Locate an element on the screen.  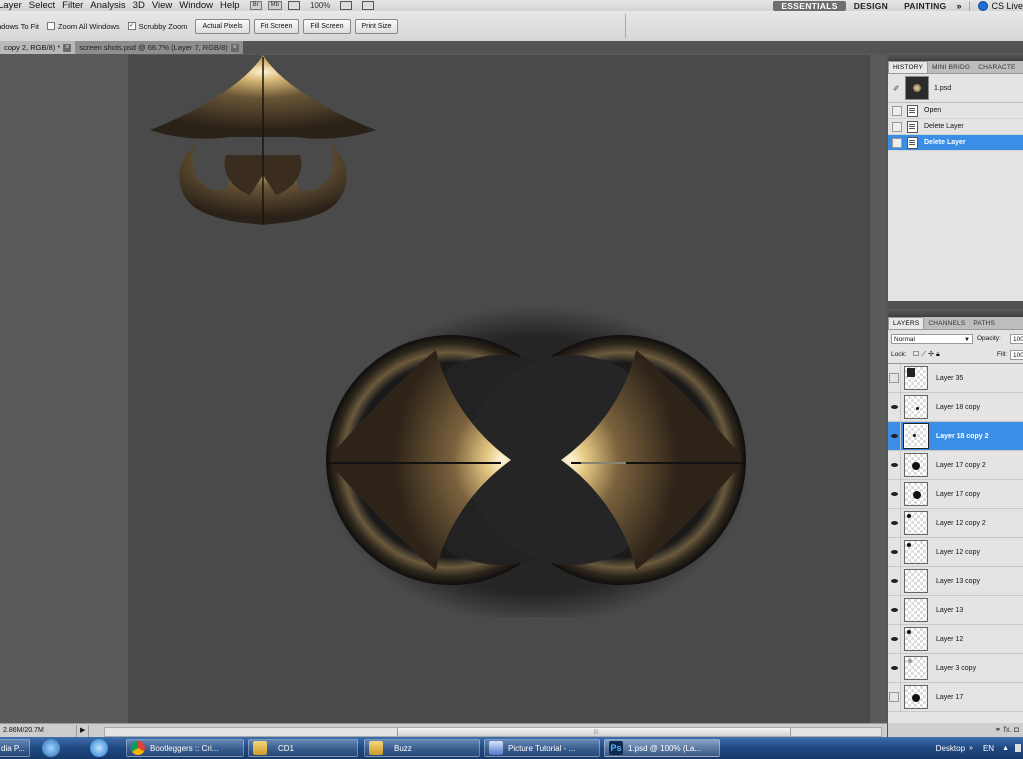
layer-row: Layer 17 copy 2 is located at coordinates (955, 465).